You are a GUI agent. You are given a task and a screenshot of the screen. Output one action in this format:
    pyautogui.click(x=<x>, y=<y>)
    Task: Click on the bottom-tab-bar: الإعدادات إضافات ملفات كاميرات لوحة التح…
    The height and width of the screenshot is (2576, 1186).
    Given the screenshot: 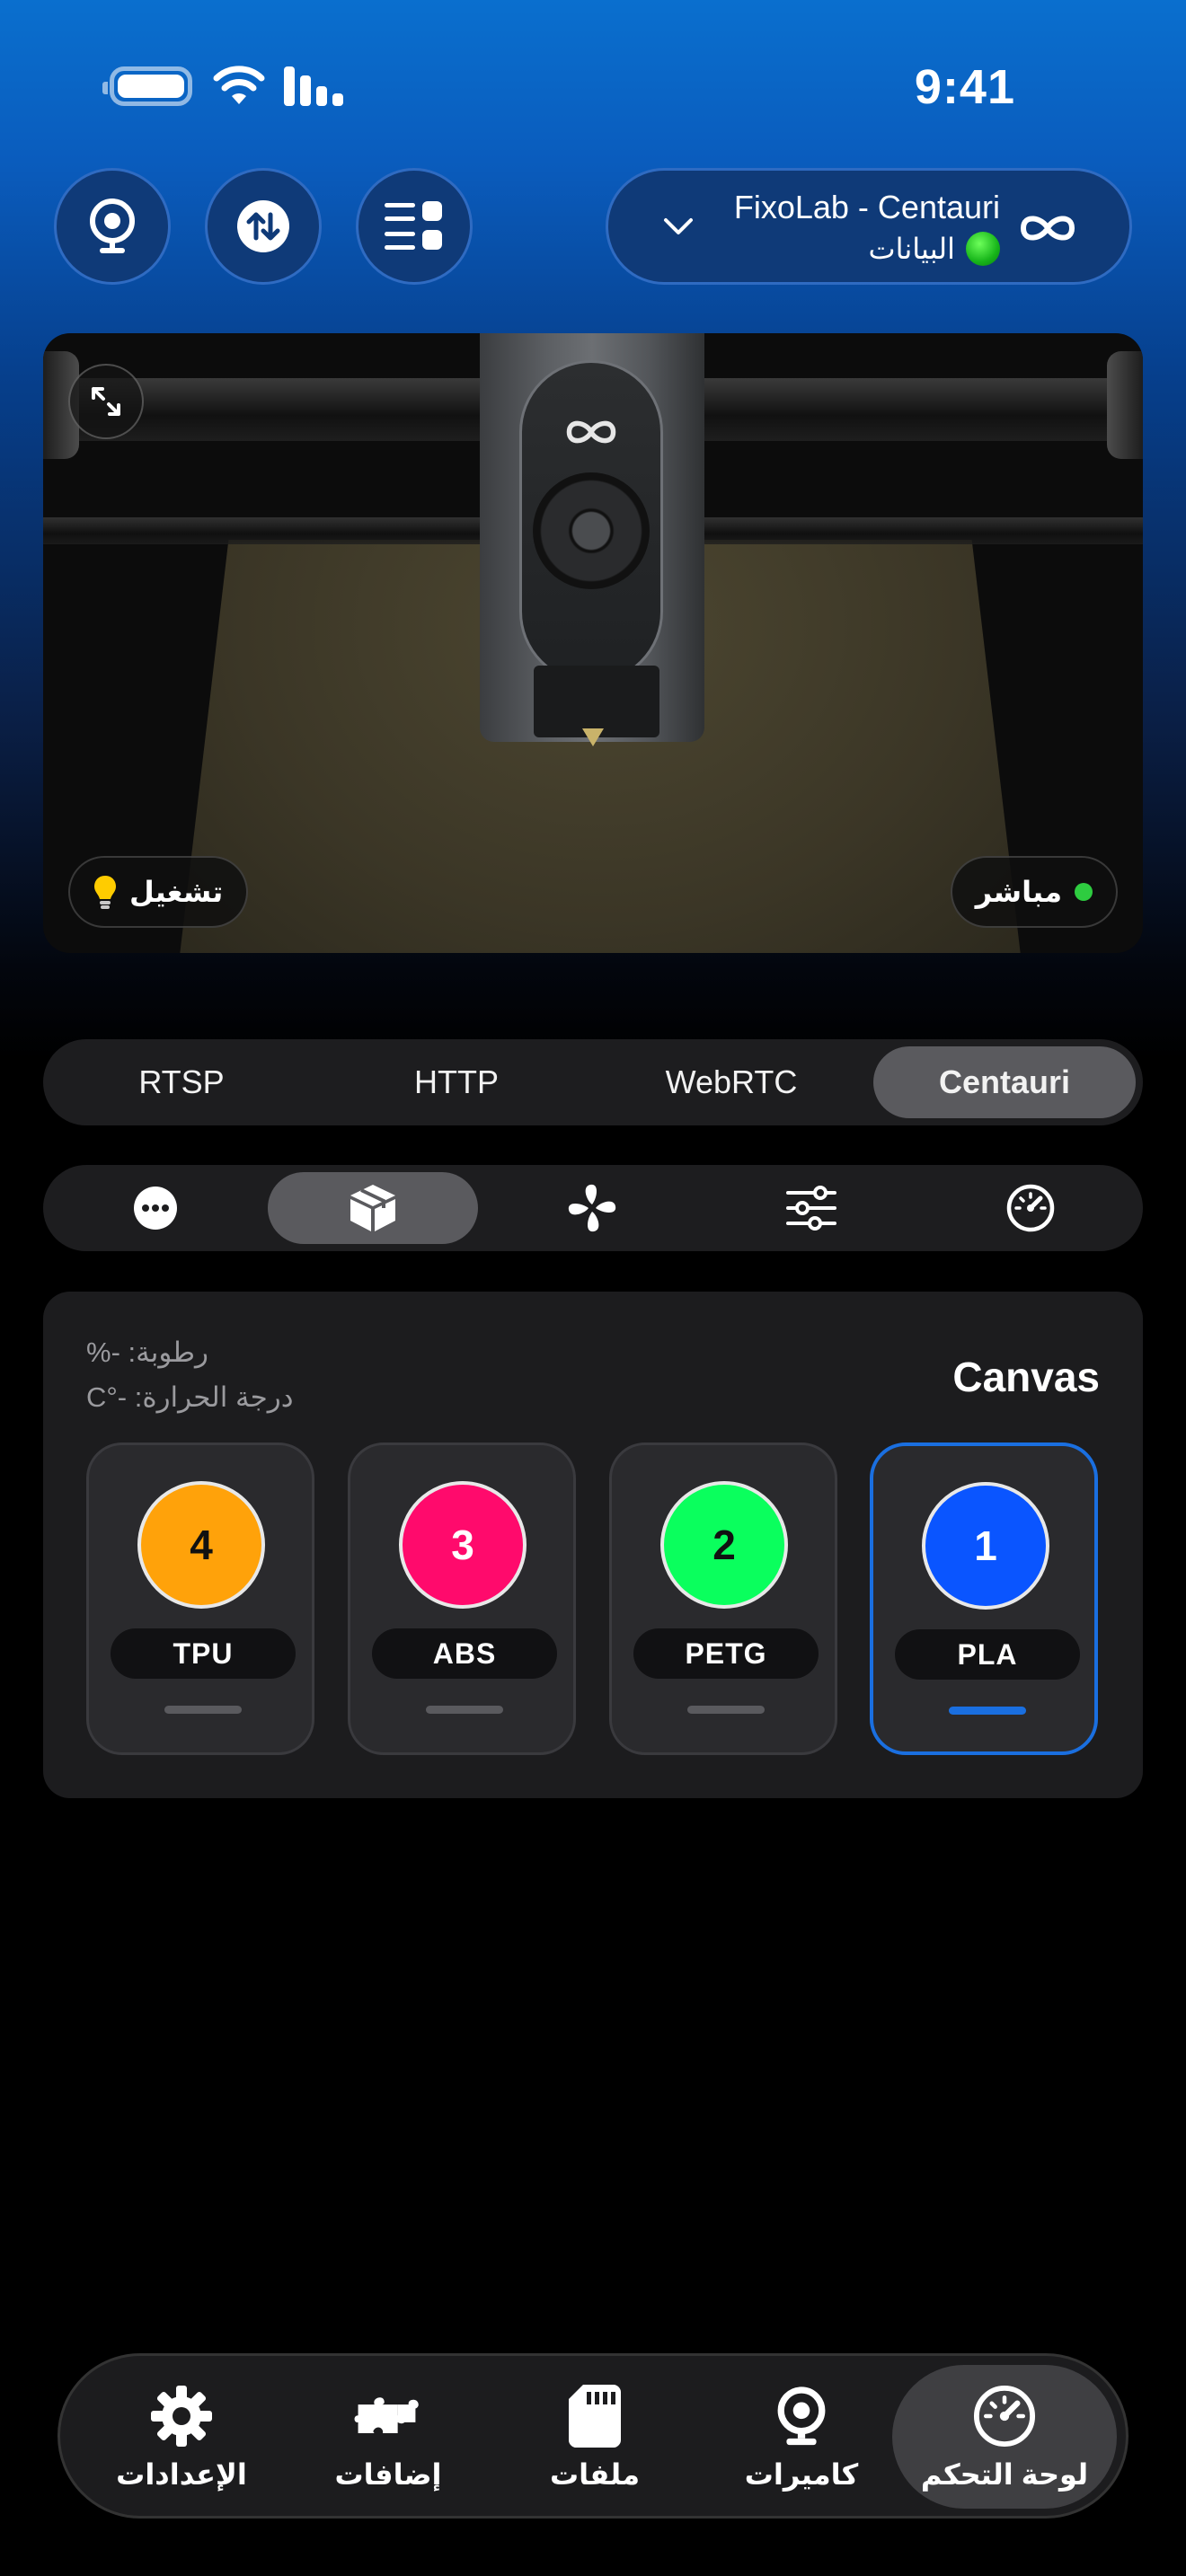 What is the action you would take?
    pyautogui.click(x=593, y=2436)
    